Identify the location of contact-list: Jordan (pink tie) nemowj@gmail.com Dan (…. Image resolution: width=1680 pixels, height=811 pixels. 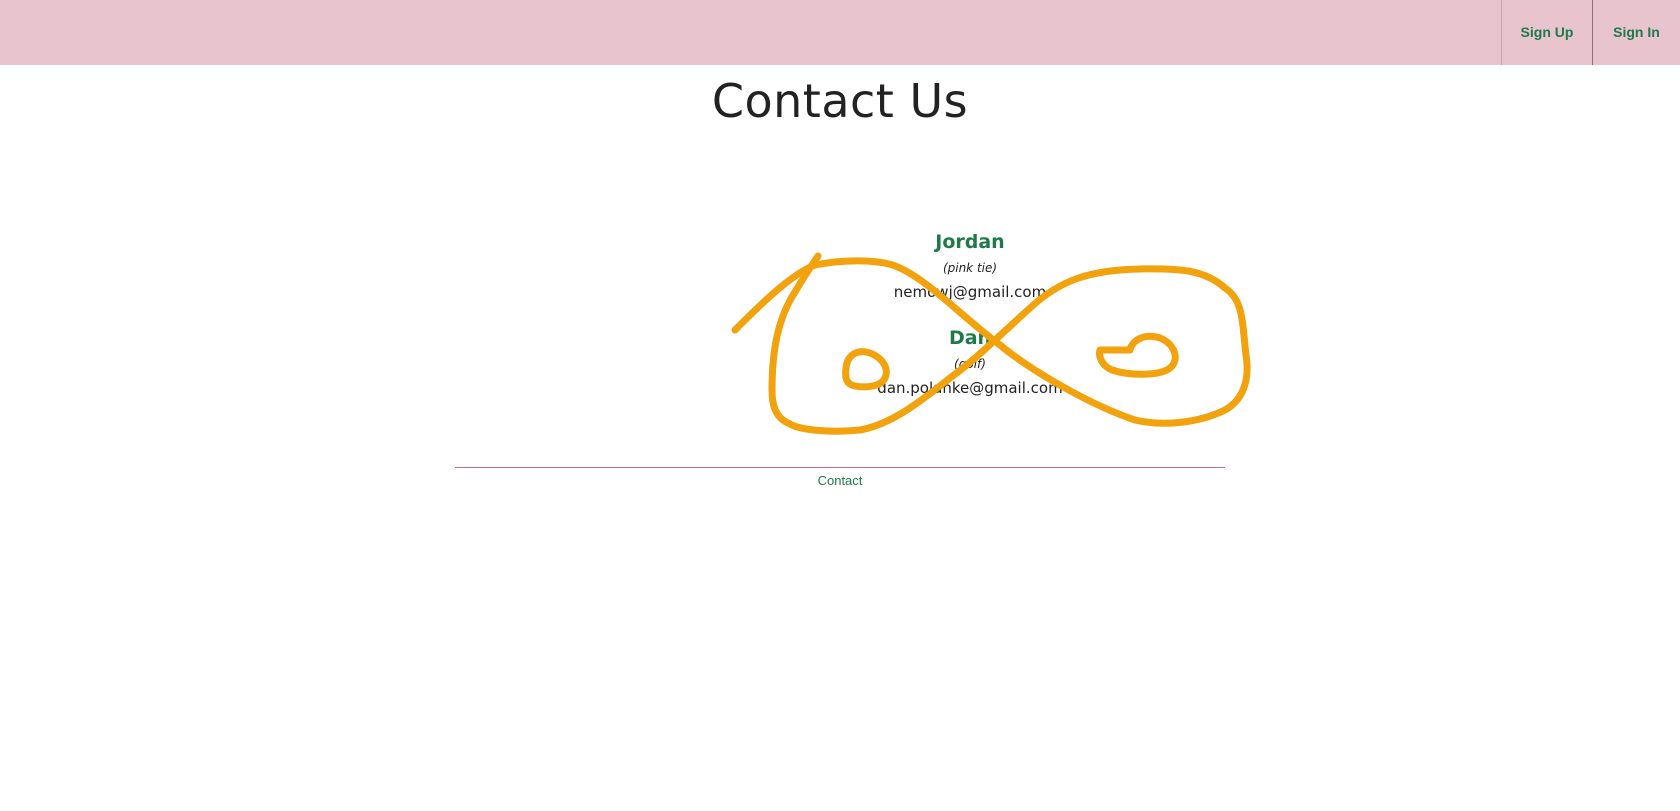
(970, 324).